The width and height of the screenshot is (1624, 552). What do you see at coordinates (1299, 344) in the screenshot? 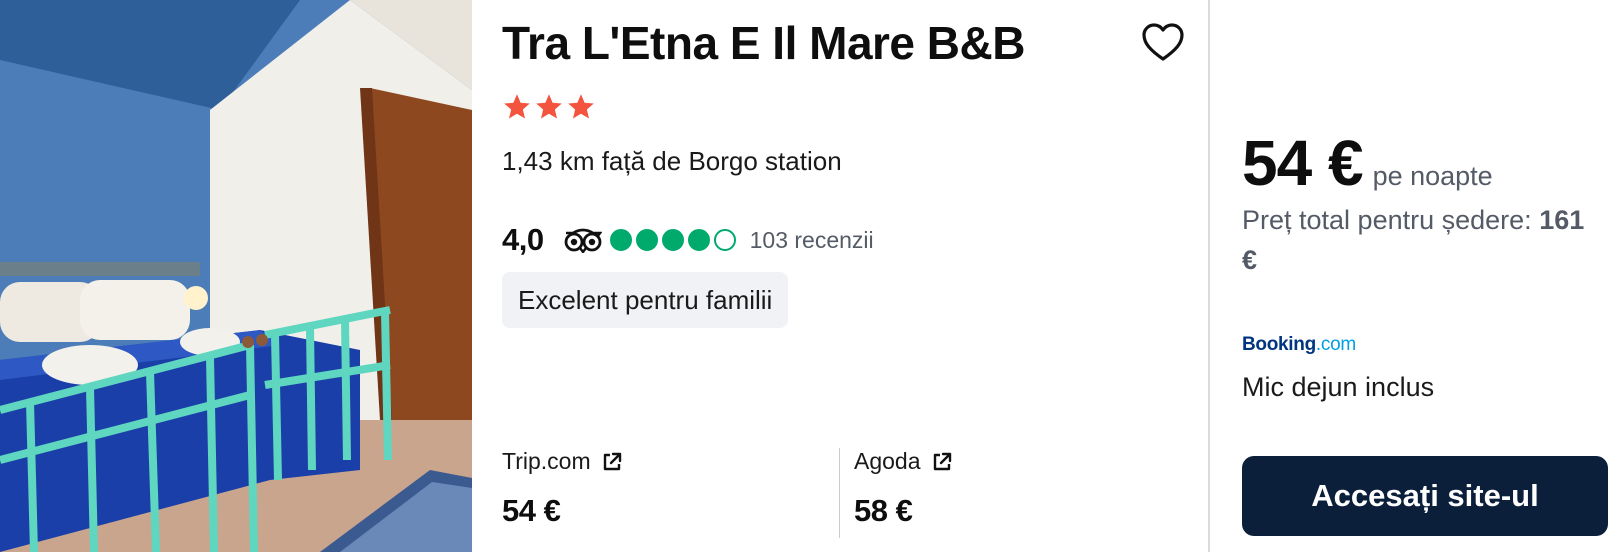
I see `booking-logo: Booking.com` at bounding box center [1299, 344].